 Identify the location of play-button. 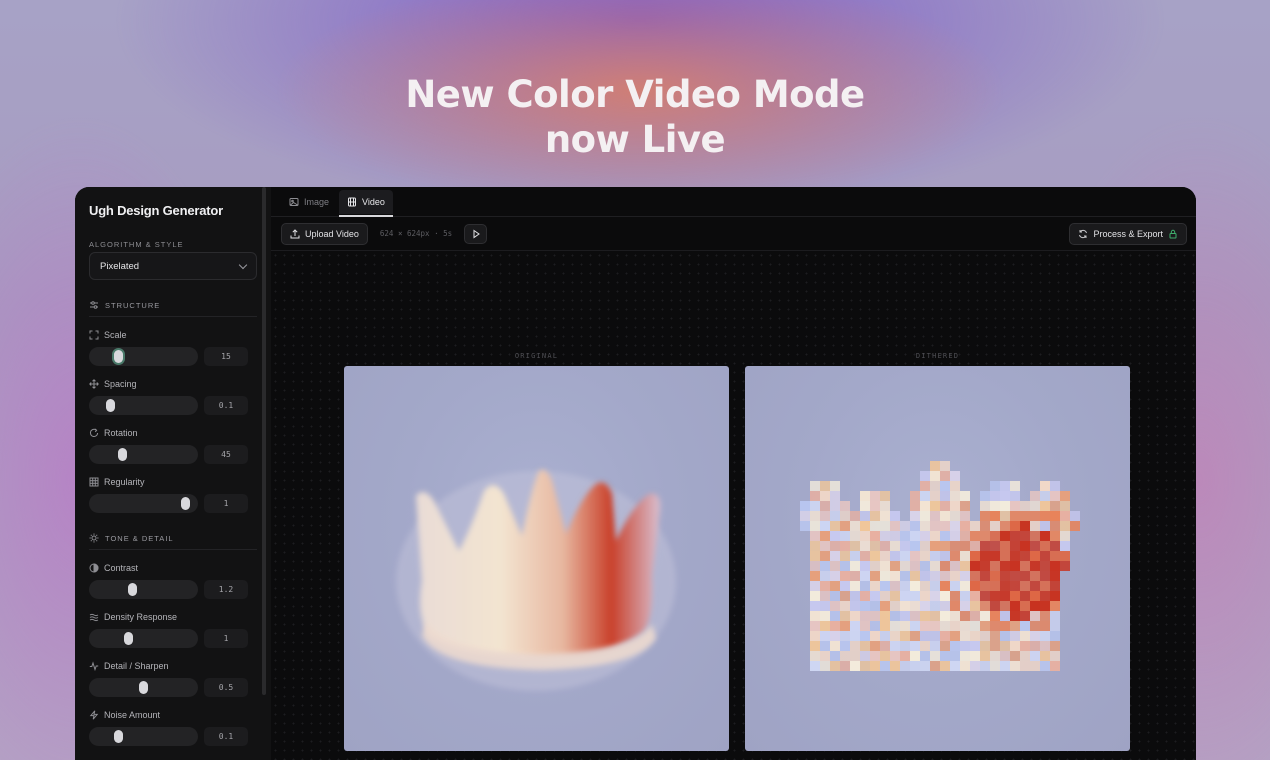
(476, 233).